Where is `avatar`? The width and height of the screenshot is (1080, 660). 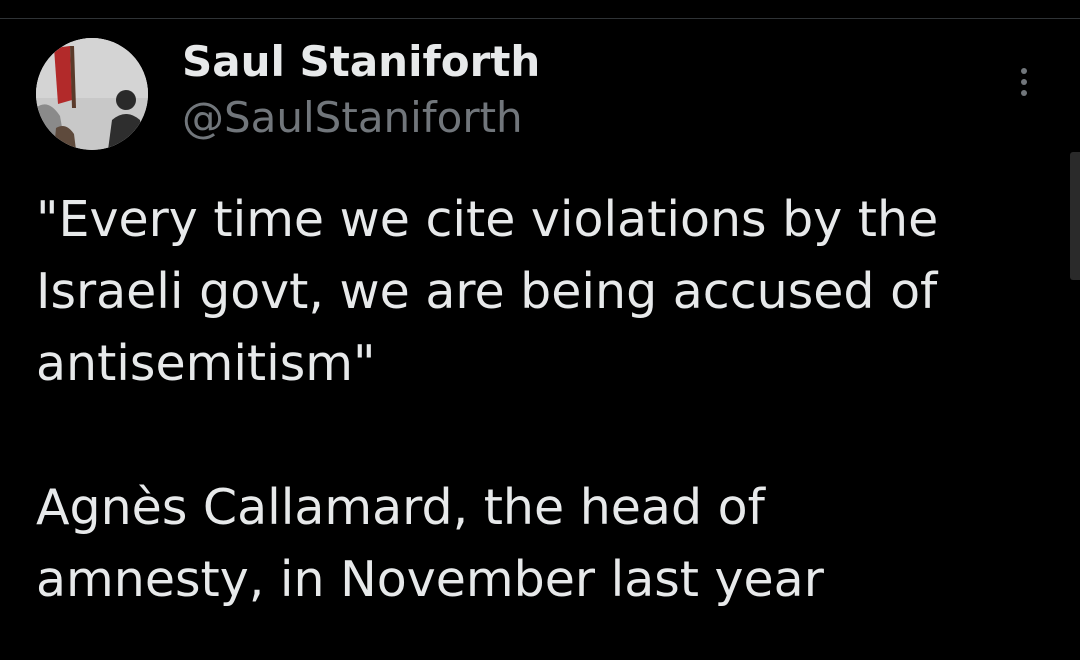
avatar is located at coordinates (92, 94).